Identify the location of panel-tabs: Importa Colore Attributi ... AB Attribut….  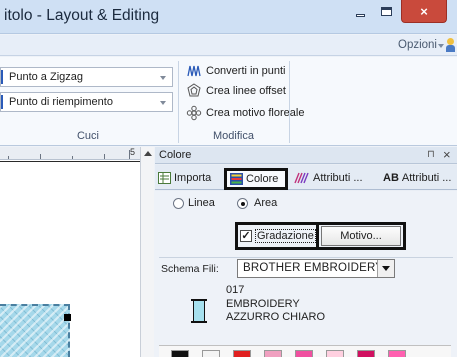
(306, 177).